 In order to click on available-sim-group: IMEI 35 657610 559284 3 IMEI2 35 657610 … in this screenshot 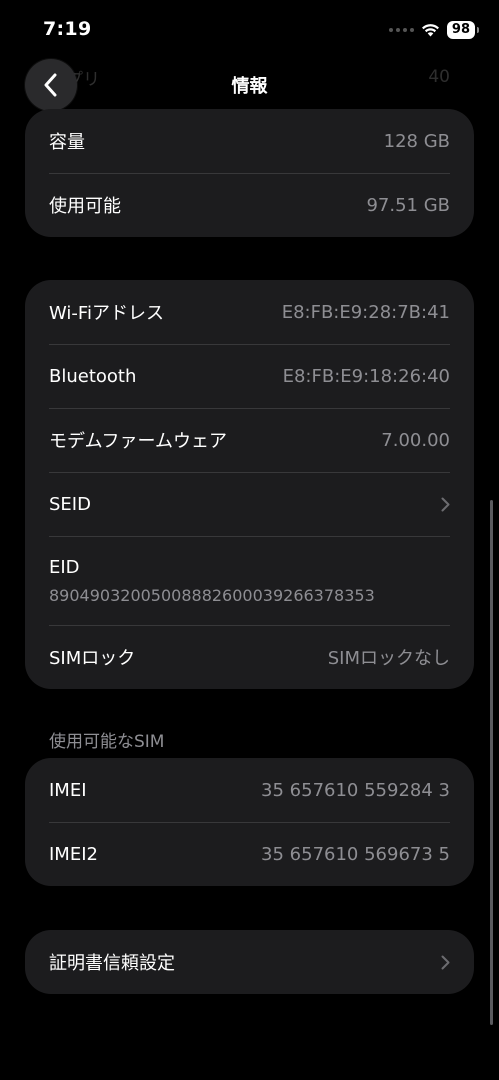, I will do `click(249, 822)`.